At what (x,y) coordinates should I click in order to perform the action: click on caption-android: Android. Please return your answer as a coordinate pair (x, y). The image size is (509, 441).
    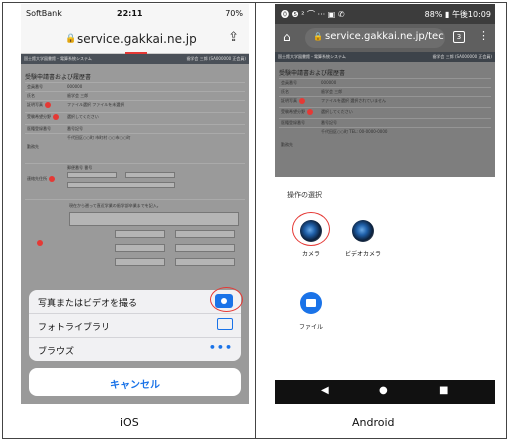
    Looking at the image, I should click on (373, 422).